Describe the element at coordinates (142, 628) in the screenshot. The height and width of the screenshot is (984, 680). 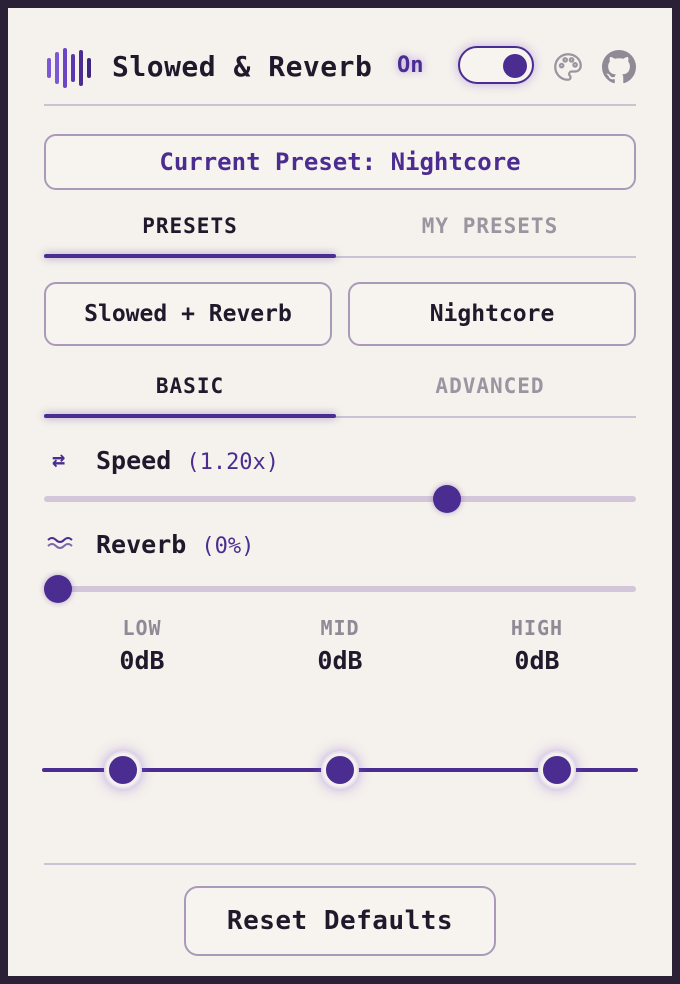
I see `eq-band-name: LOW` at that location.